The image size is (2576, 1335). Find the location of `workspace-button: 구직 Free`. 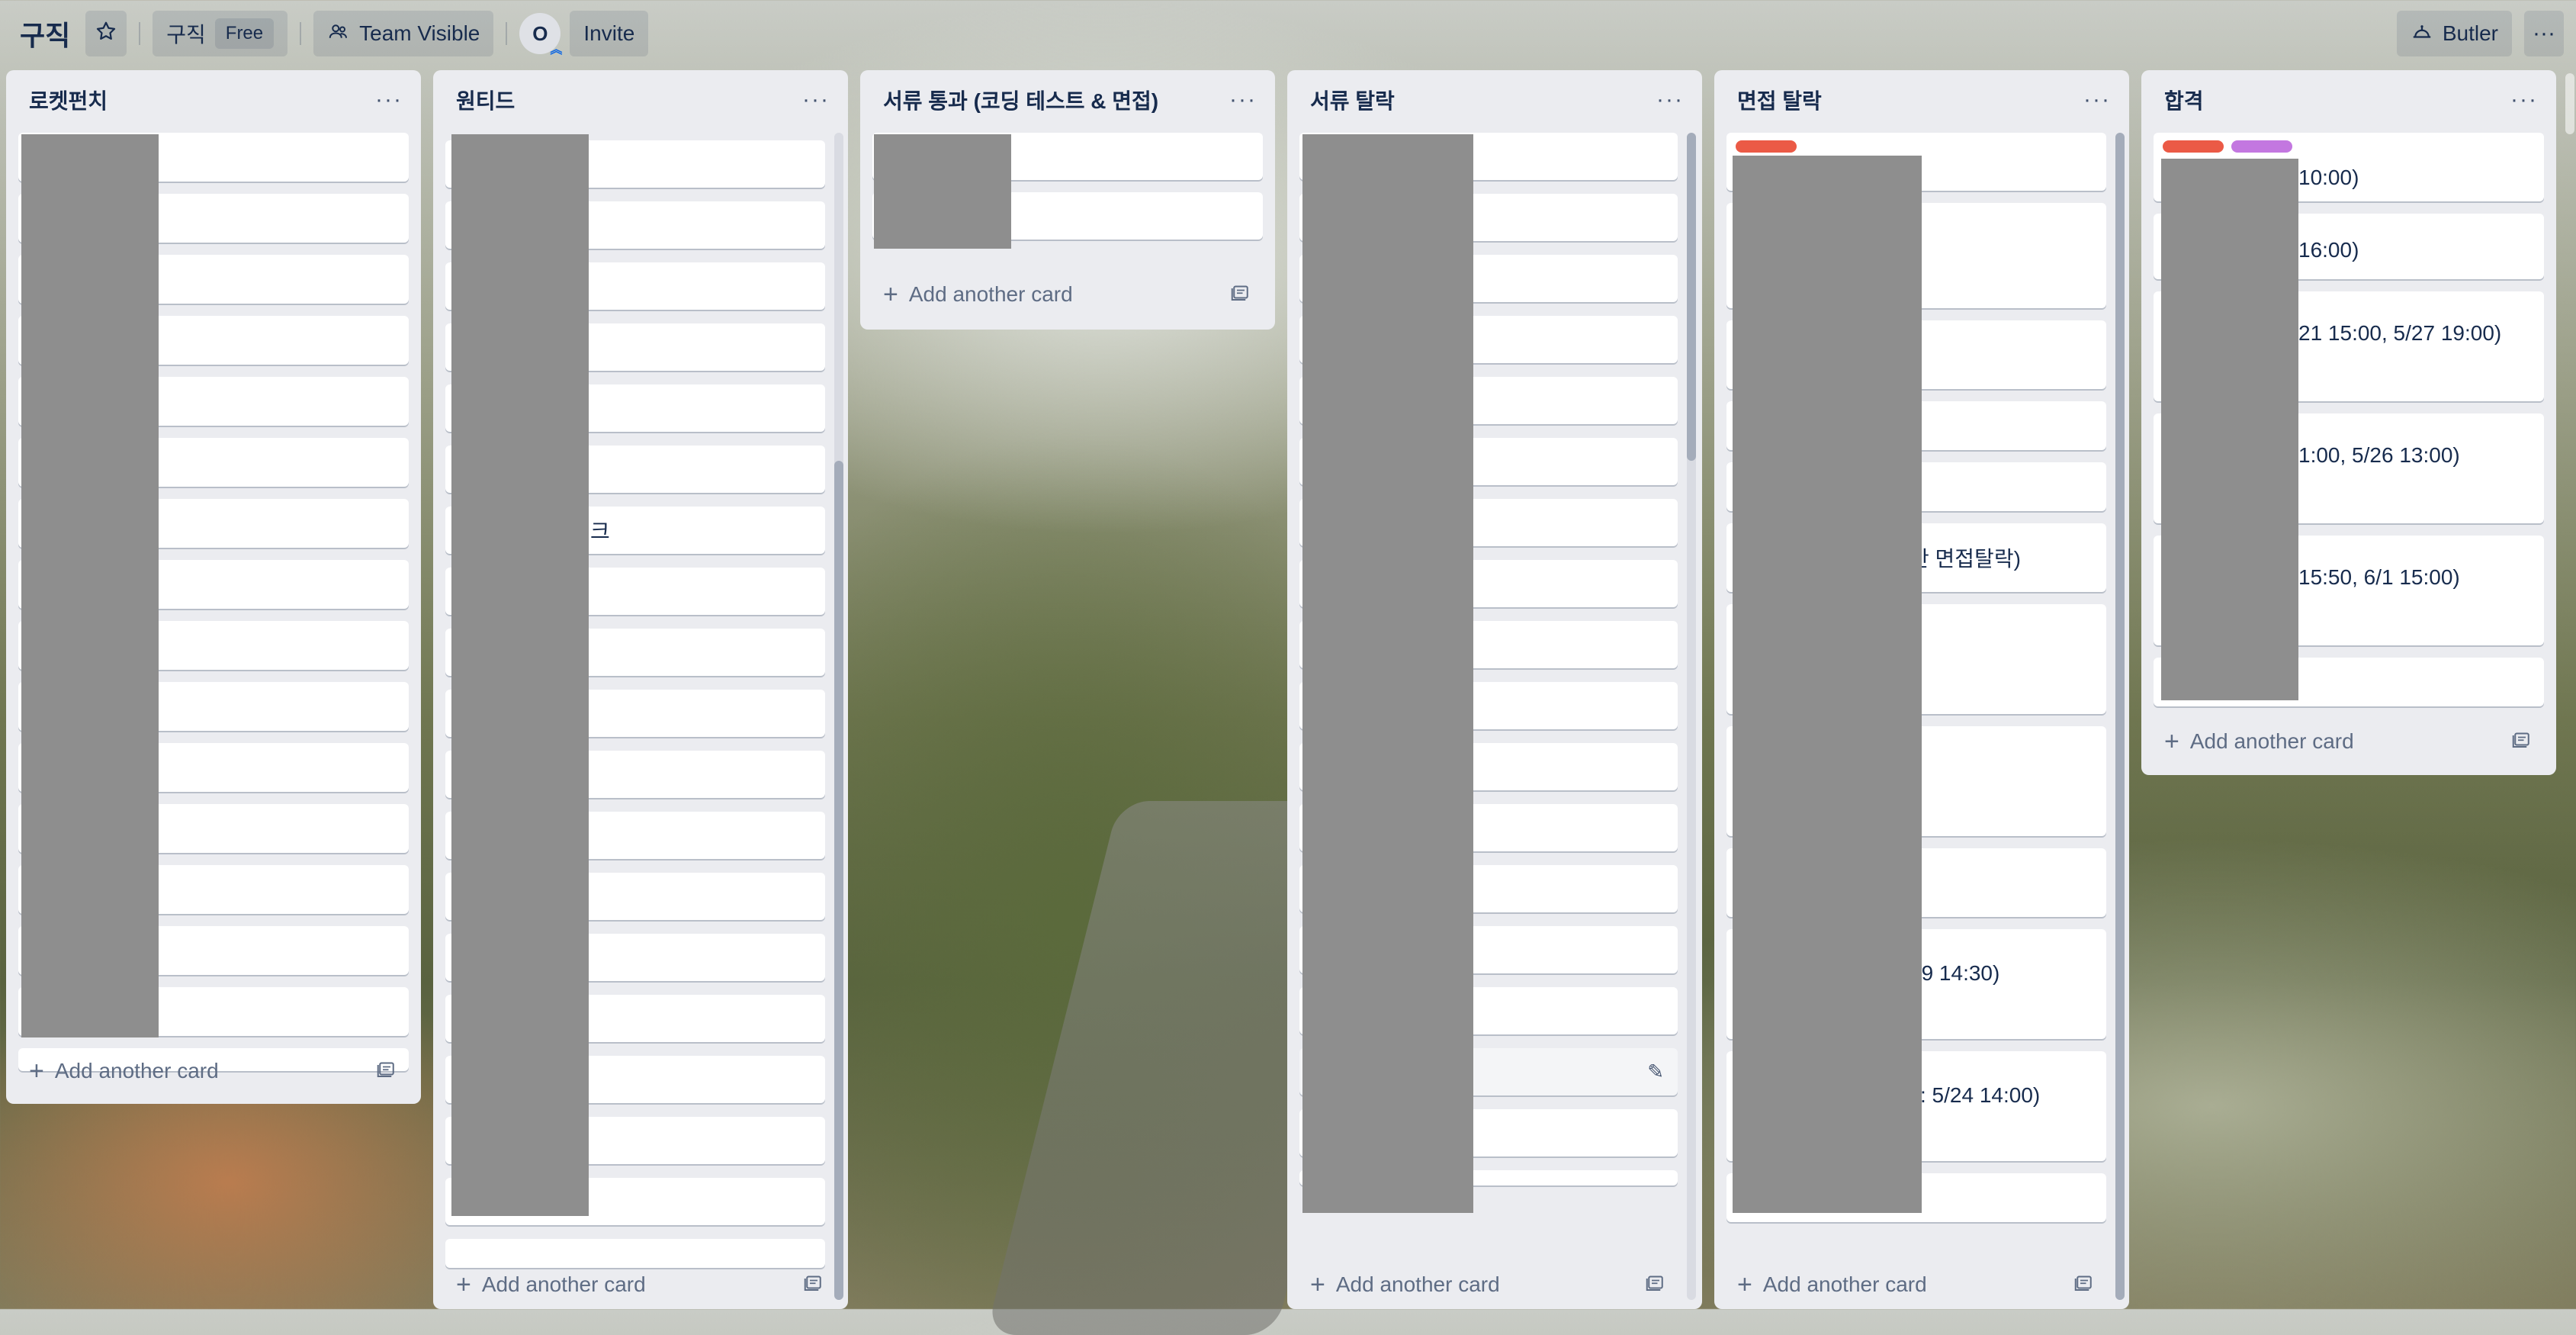

workspace-button: 구직 Free is located at coordinates (220, 34).